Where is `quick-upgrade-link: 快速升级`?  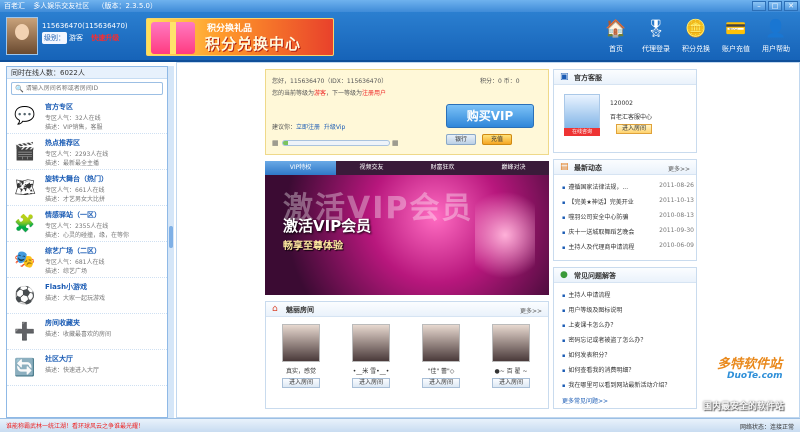
quick-upgrade-link: 快速升级 is located at coordinates (105, 38).